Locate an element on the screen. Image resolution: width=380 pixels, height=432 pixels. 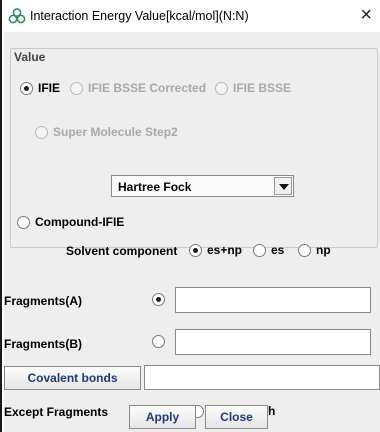
except-fragments-label: Except Fragments is located at coordinates (56, 412).